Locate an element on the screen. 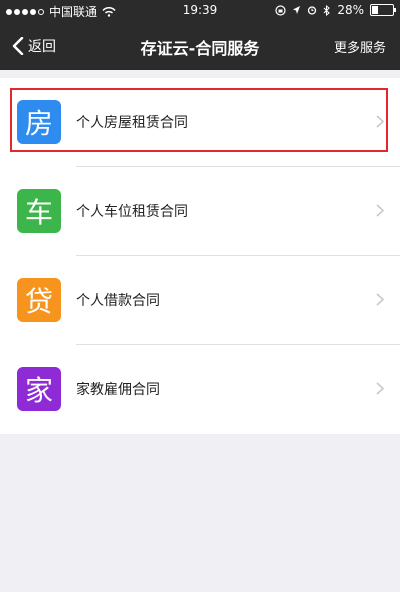 The image size is (400, 592). more-services-button: 更多服务 is located at coordinates (360, 46).